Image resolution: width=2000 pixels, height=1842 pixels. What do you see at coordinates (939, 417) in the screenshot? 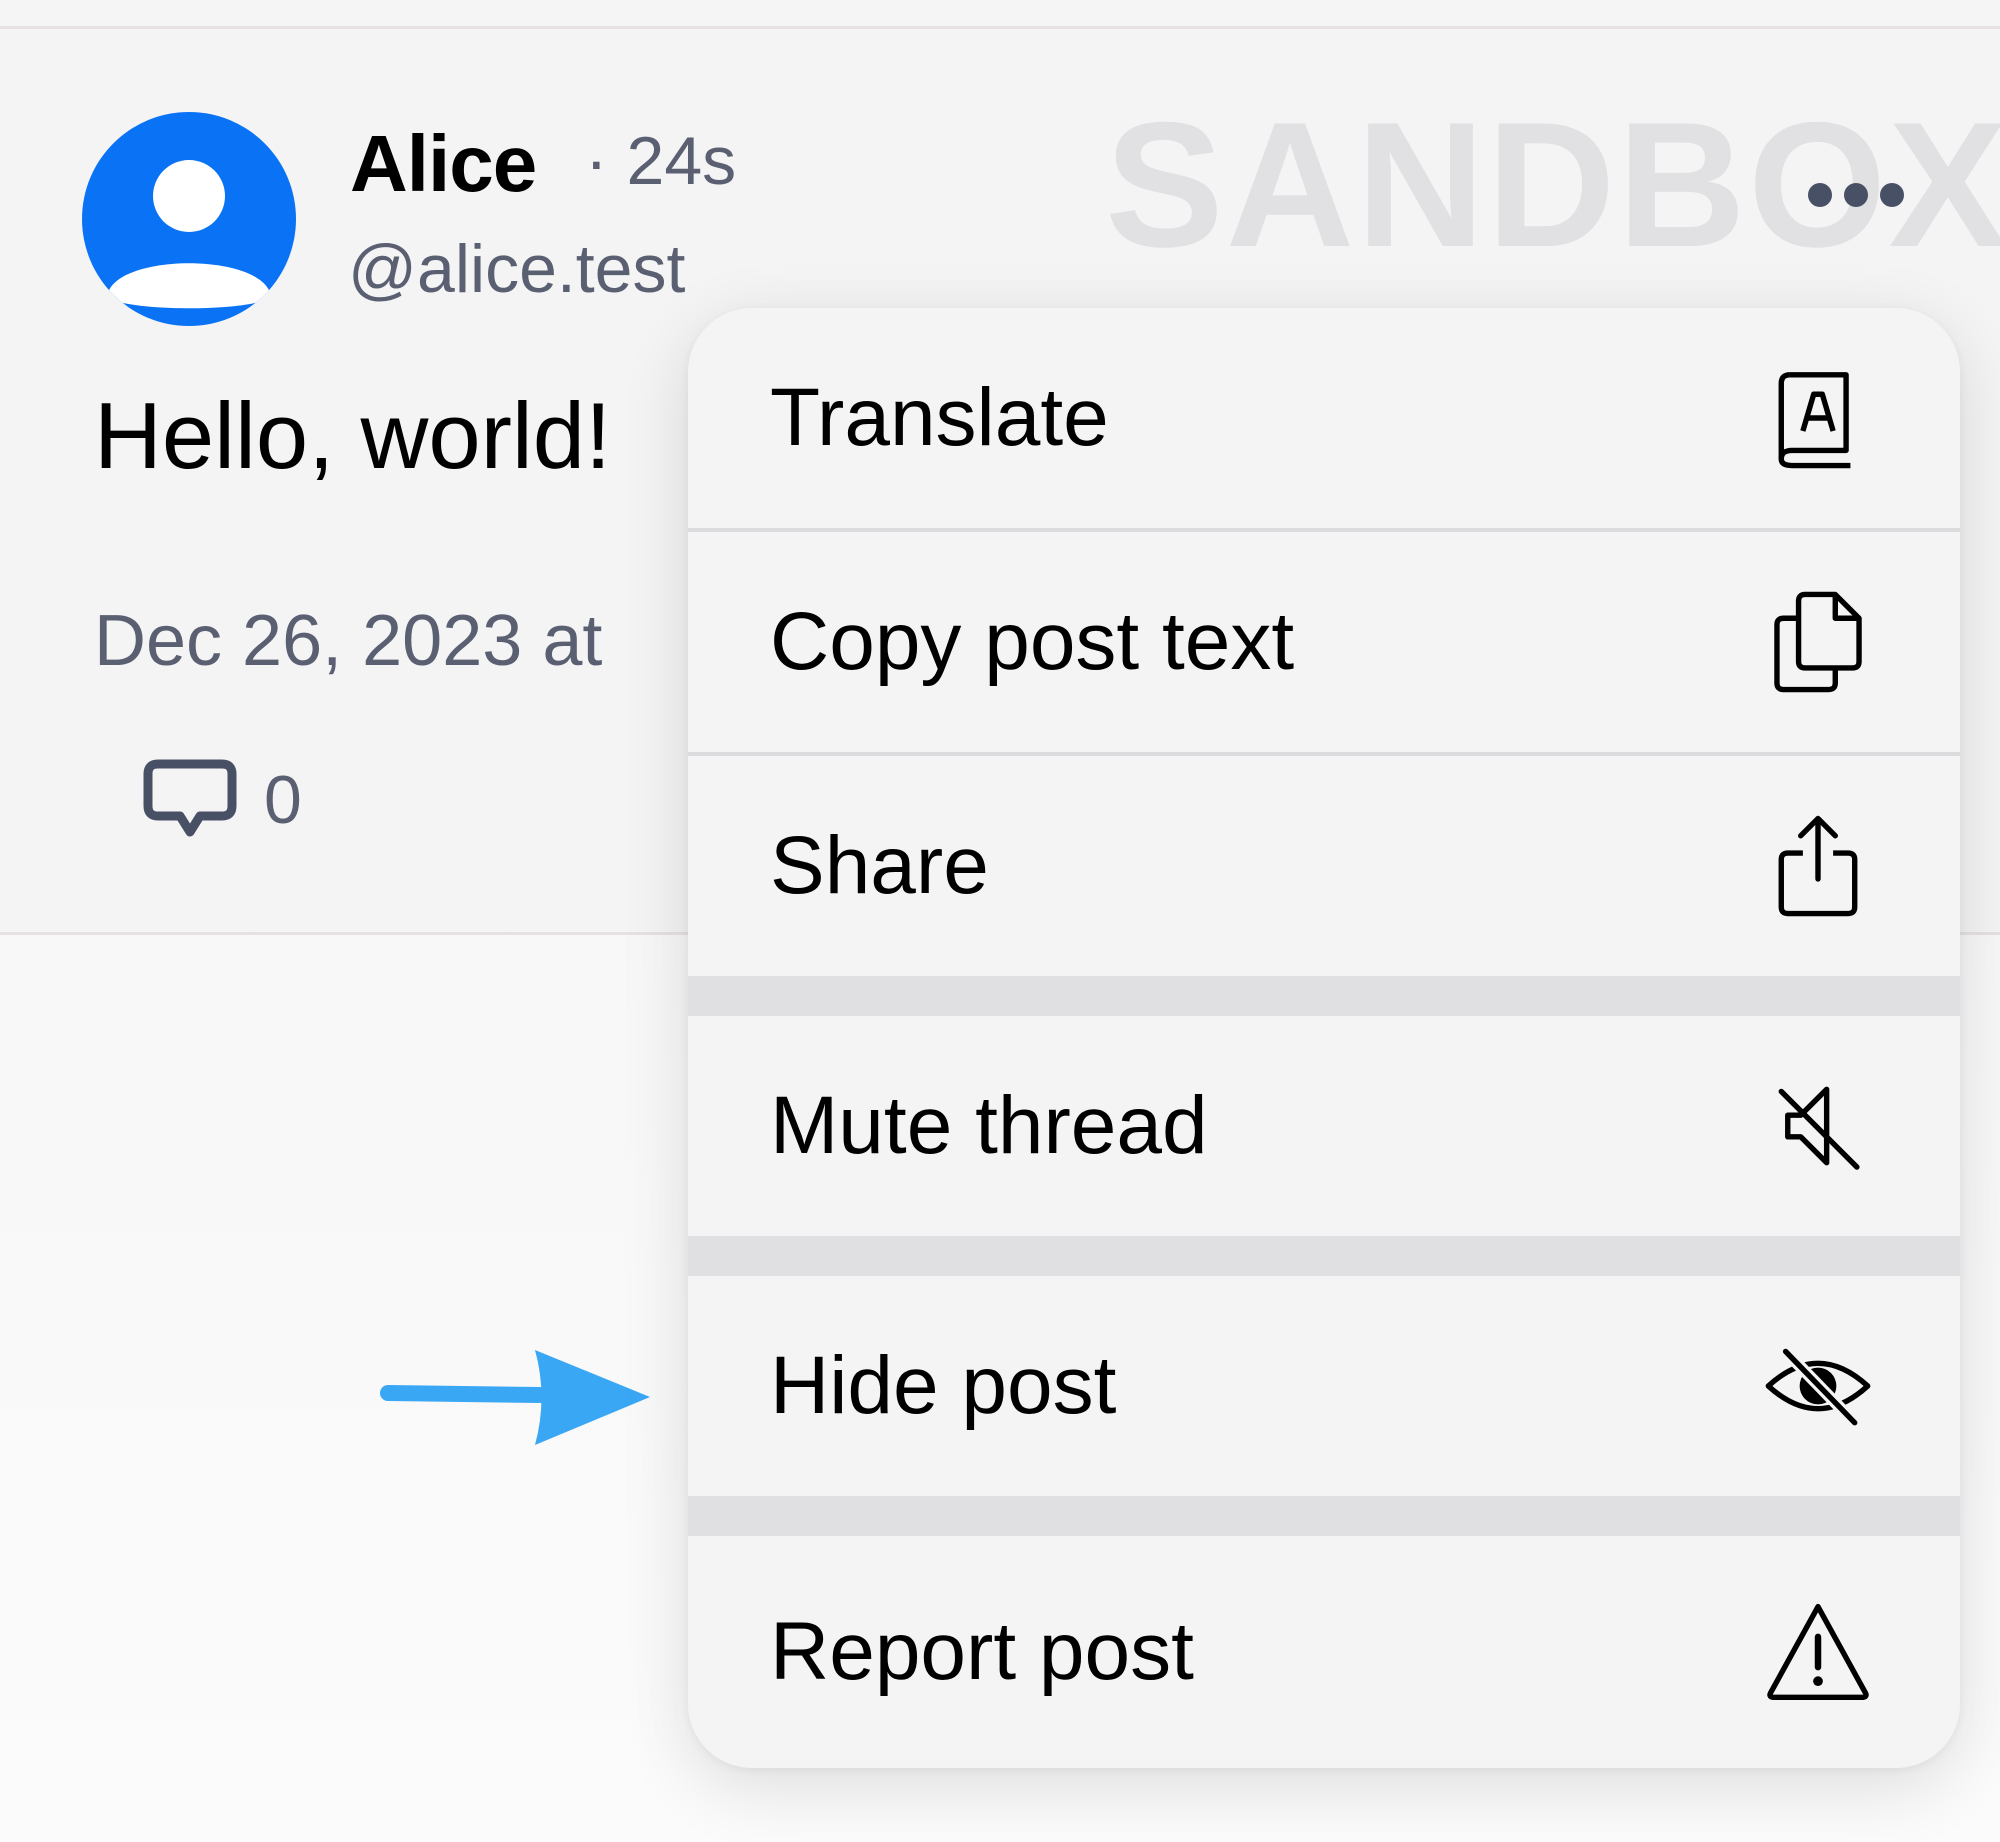
I see `menu-item-label: Translate` at bounding box center [939, 417].